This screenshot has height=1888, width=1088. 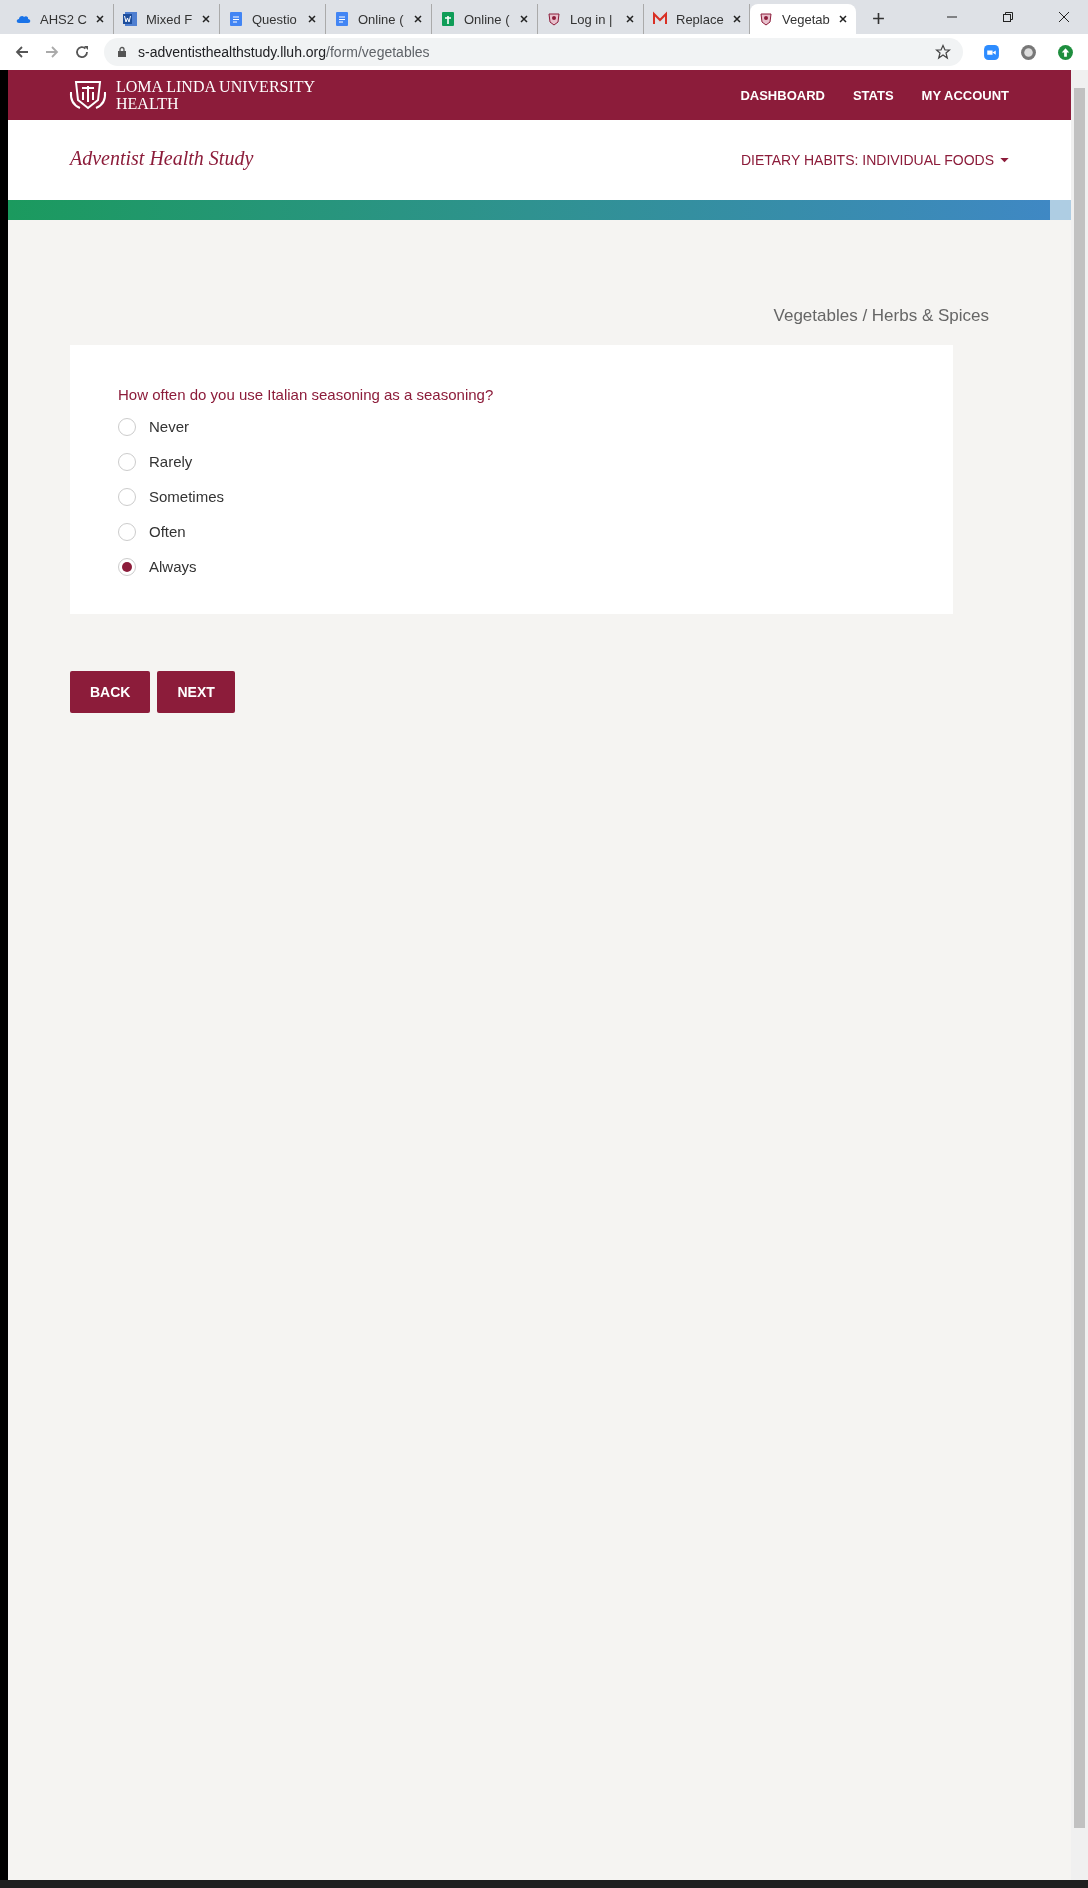 What do you see at coordinates (167, 531) in the screenshot?
I see `option-label: Often` at bounding box center [167, 531].